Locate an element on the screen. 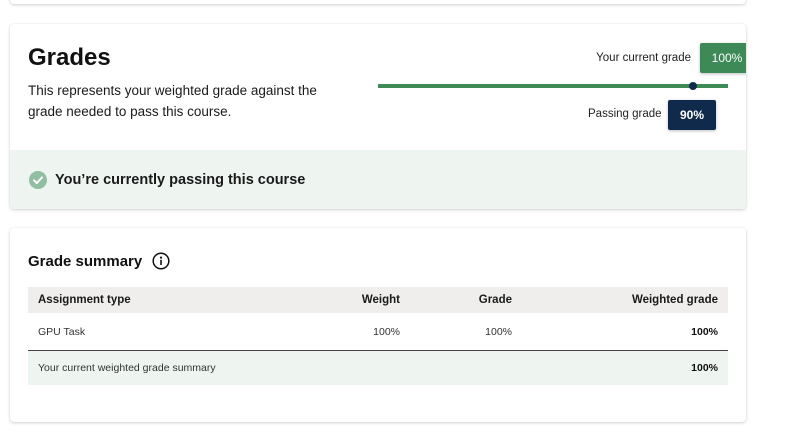 Image resolution: width=800 pixels, height=440 pixels. weighted-grade-cell: 100% is located at coordinates (625, 332).